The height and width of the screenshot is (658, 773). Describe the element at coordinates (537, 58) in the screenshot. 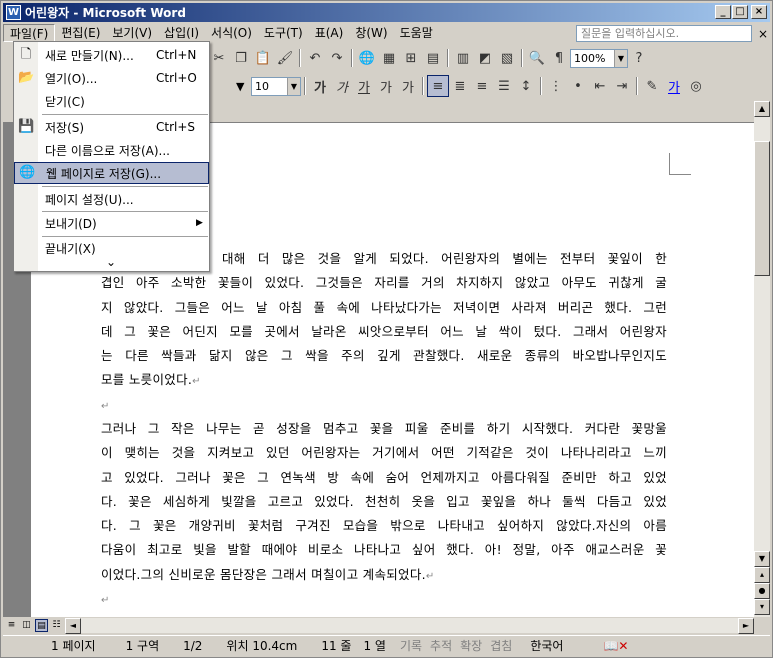

I see `preview-icon: 🔍` at that location.